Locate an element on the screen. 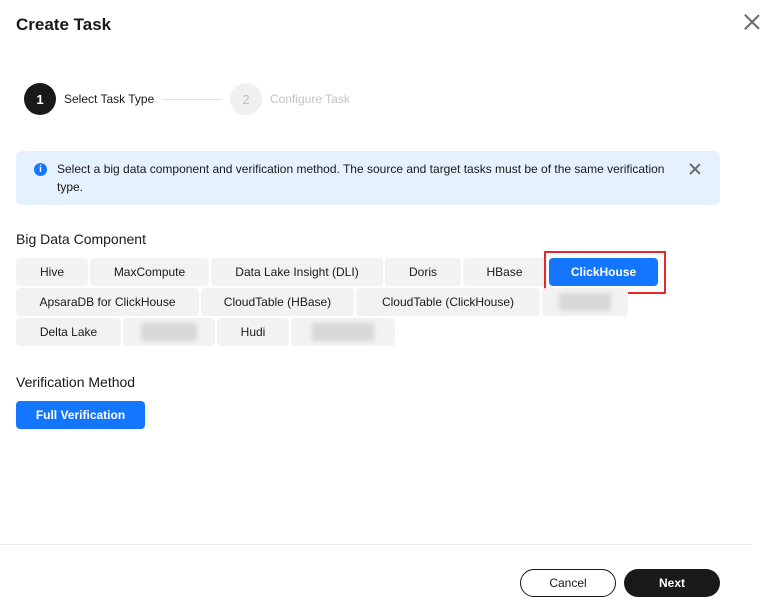 The width and height of the screenshot is (771, 614). step-1-circle: 1 is located at coordinates (40, 99).